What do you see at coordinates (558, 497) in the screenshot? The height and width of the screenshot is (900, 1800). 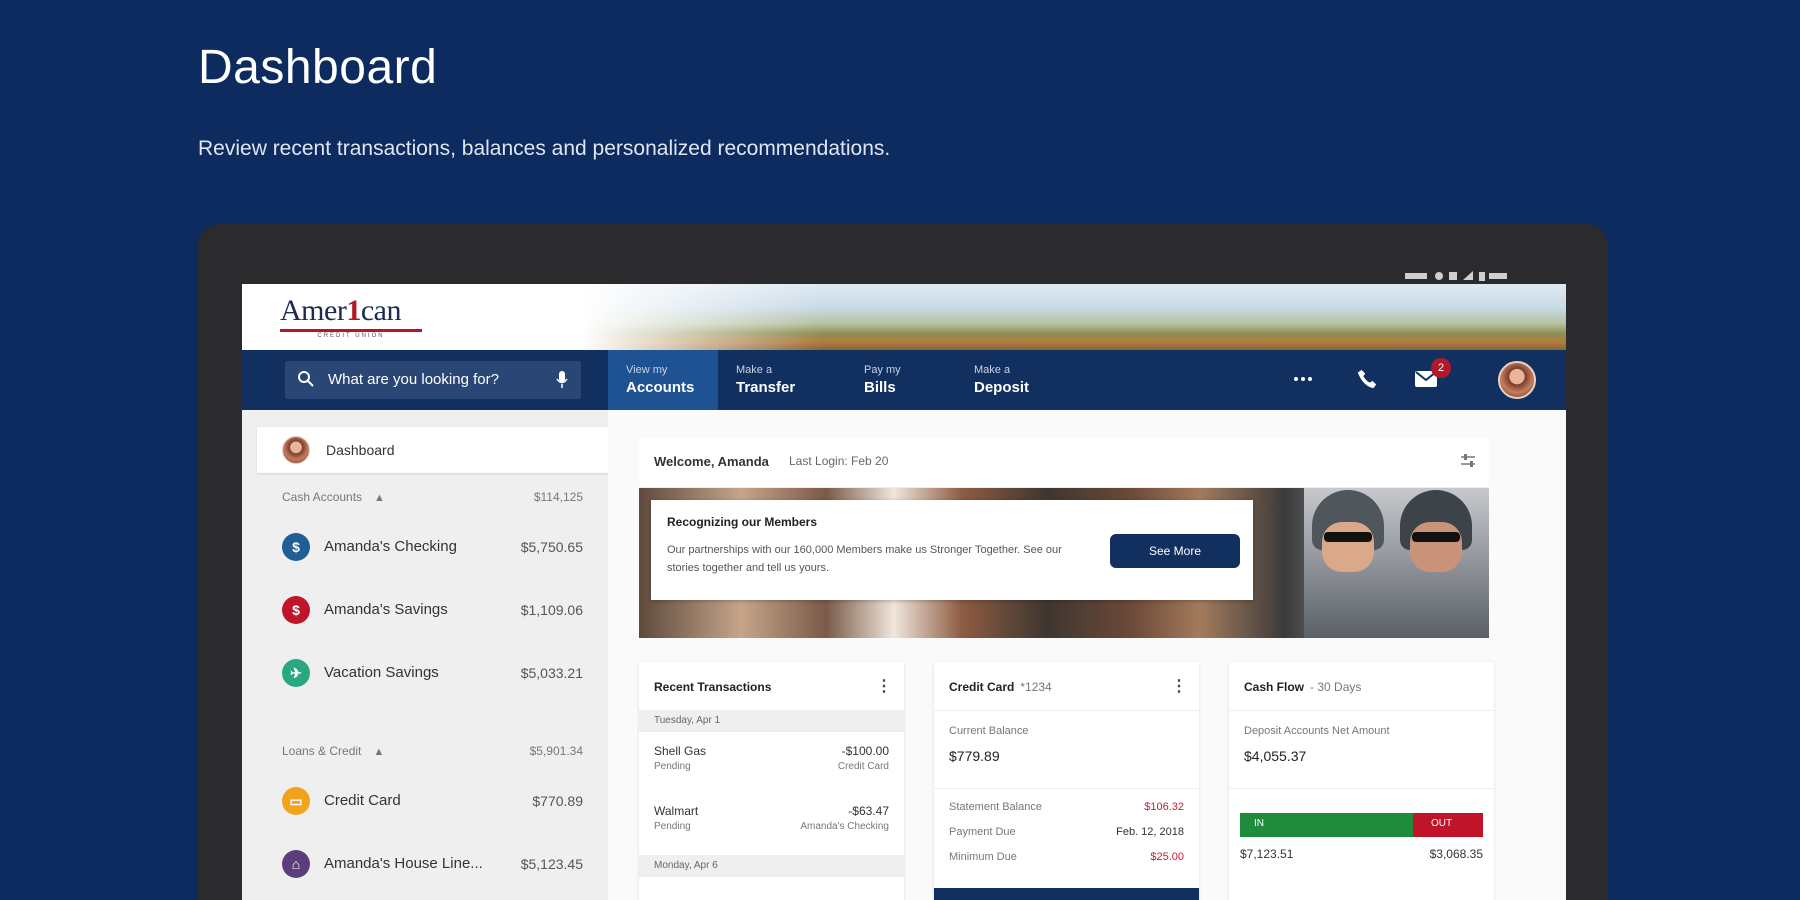 I see `group-total: $114,125` at bounding box center [558, 497].